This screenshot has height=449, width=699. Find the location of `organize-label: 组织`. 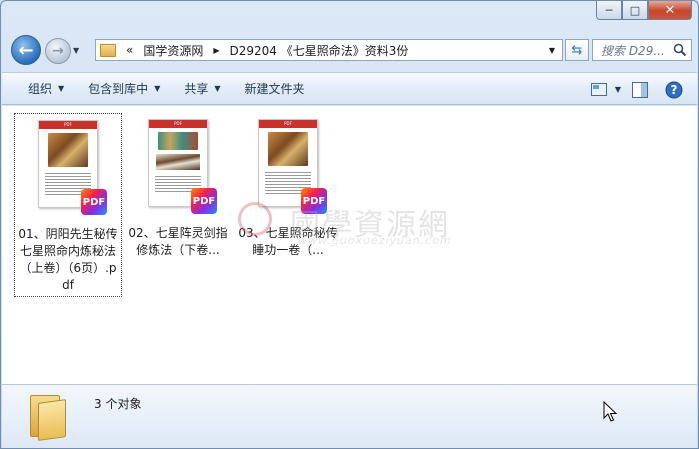

organize-label: 组织 is located at coordinates (40, 89).